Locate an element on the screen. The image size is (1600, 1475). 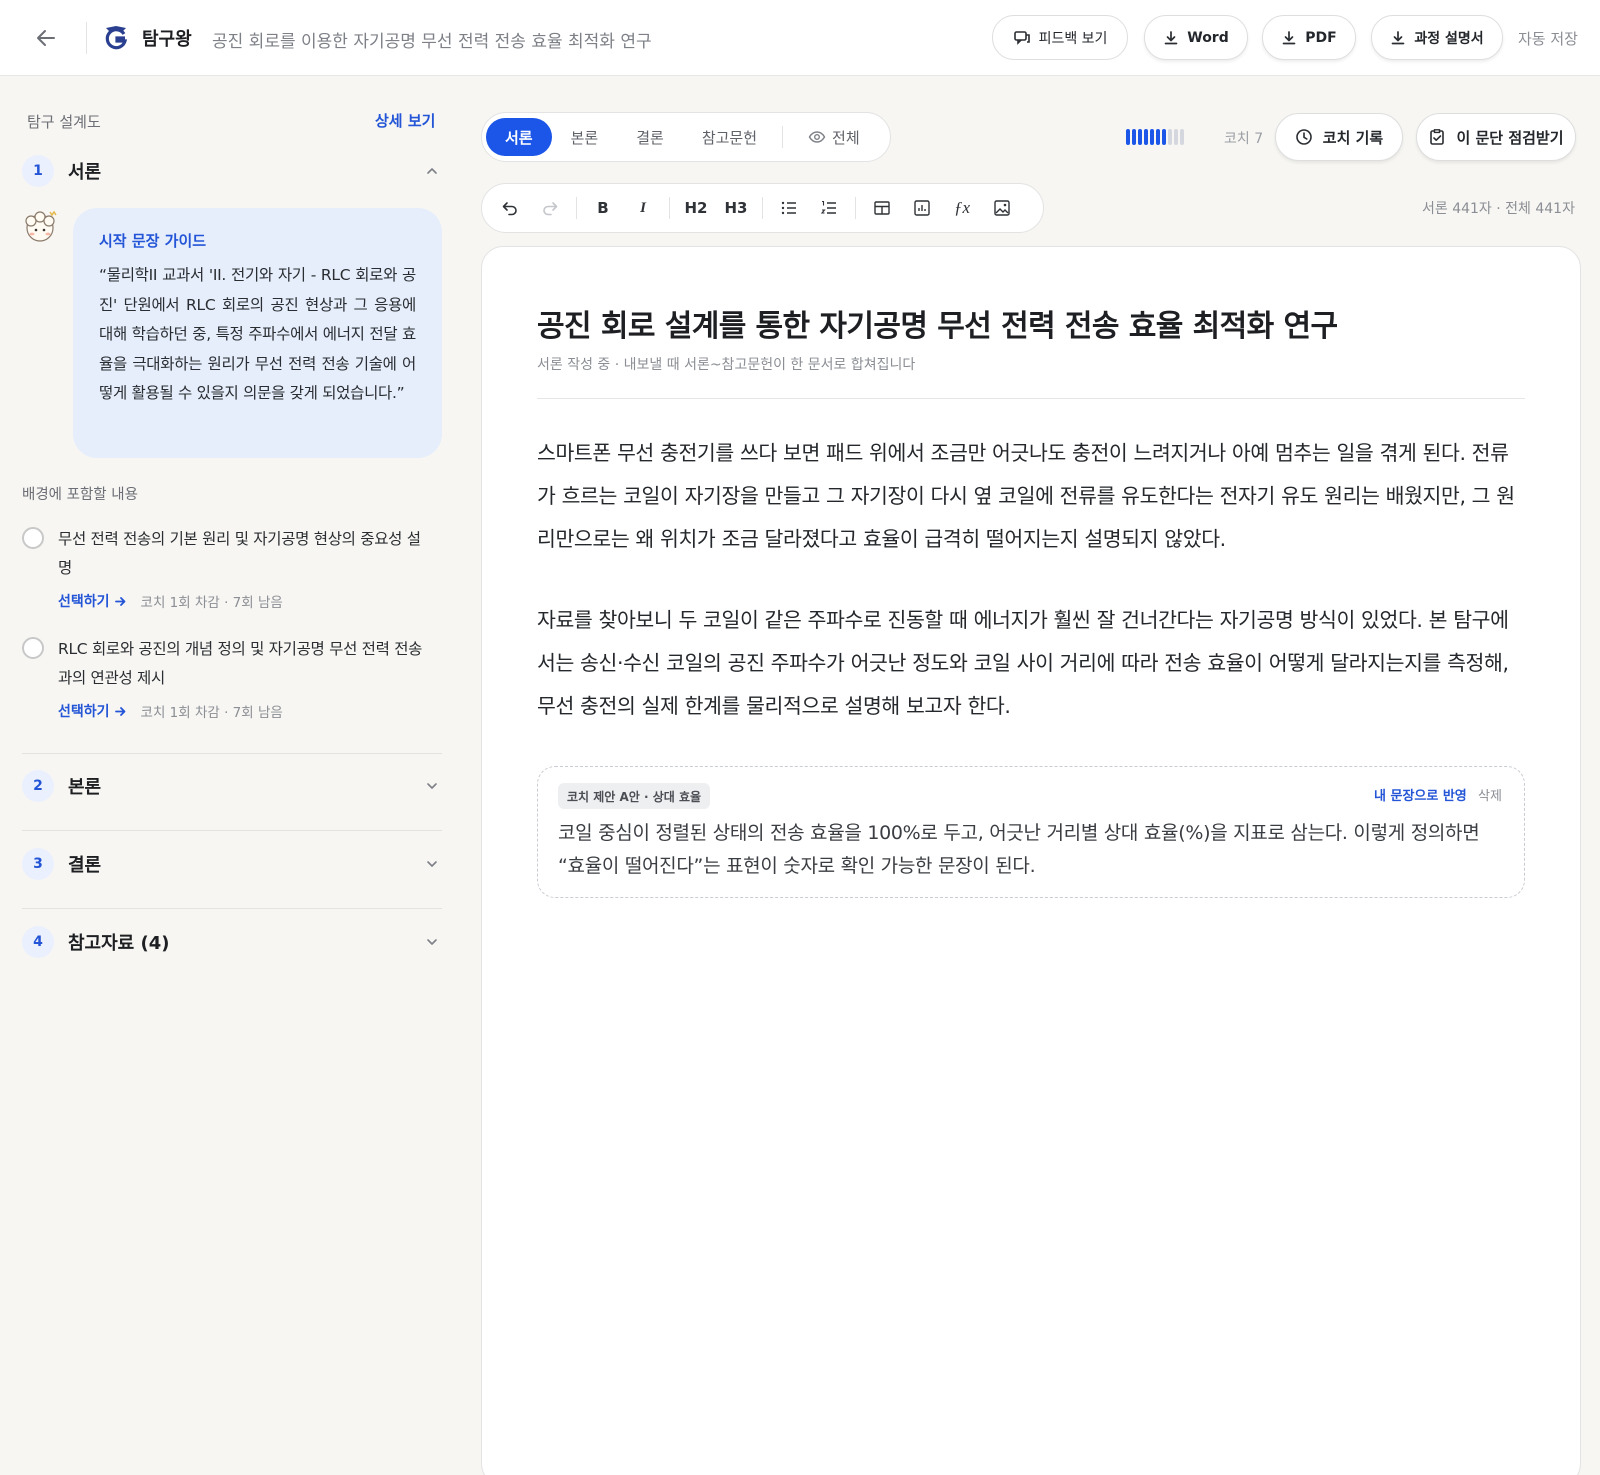
clipboard-check-icon is located at coordinates (1437, 137).